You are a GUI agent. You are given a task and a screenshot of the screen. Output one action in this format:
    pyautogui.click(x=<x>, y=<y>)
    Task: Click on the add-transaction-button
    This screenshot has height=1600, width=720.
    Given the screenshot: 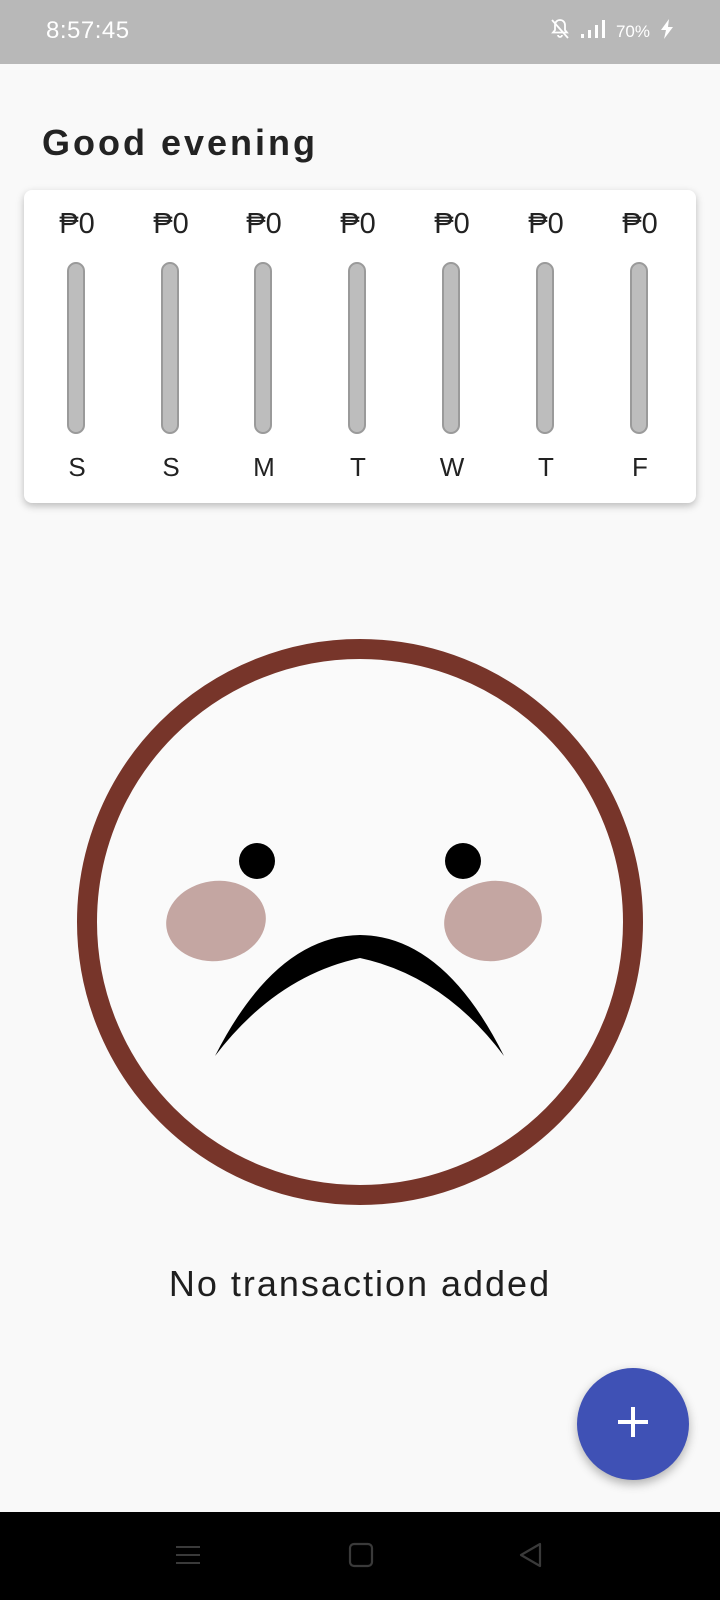 What is the action you would take?
    pyautogui.click(x=633, y=1424)
    